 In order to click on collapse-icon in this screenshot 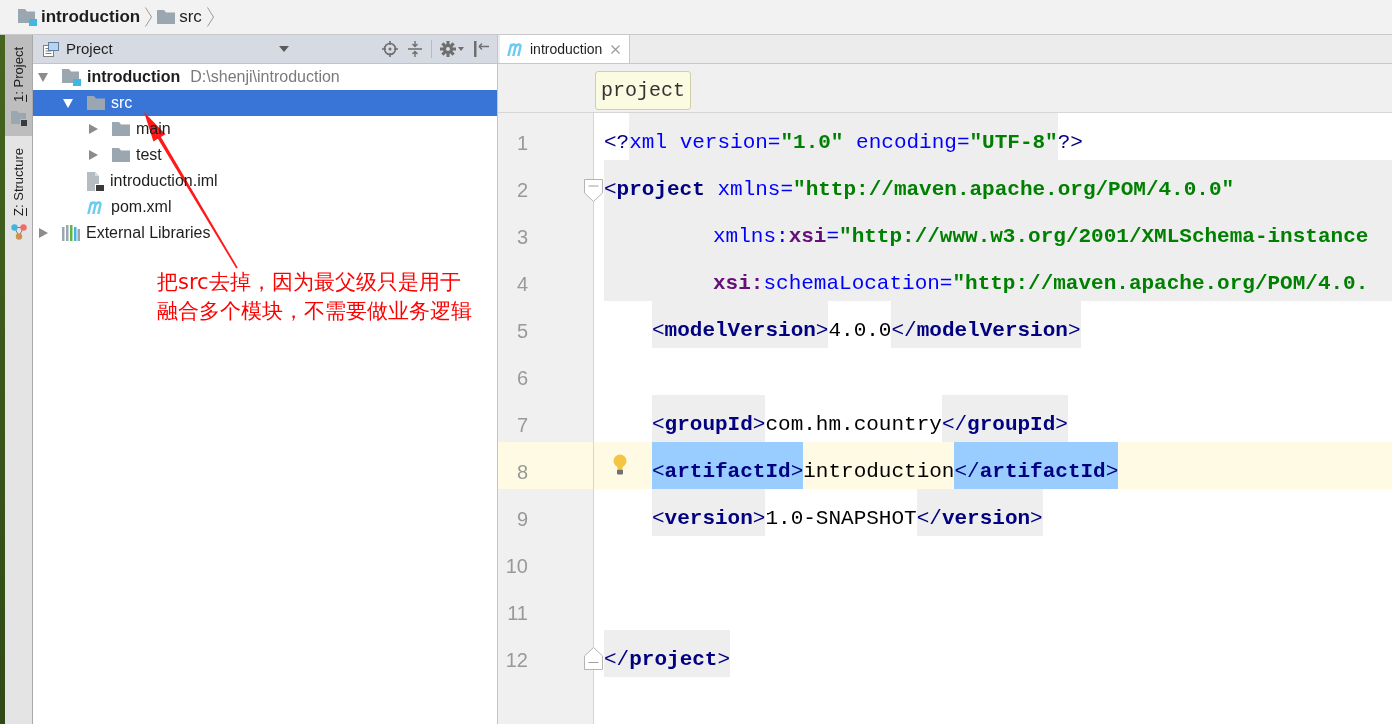, I will do `click(415, 49)`.